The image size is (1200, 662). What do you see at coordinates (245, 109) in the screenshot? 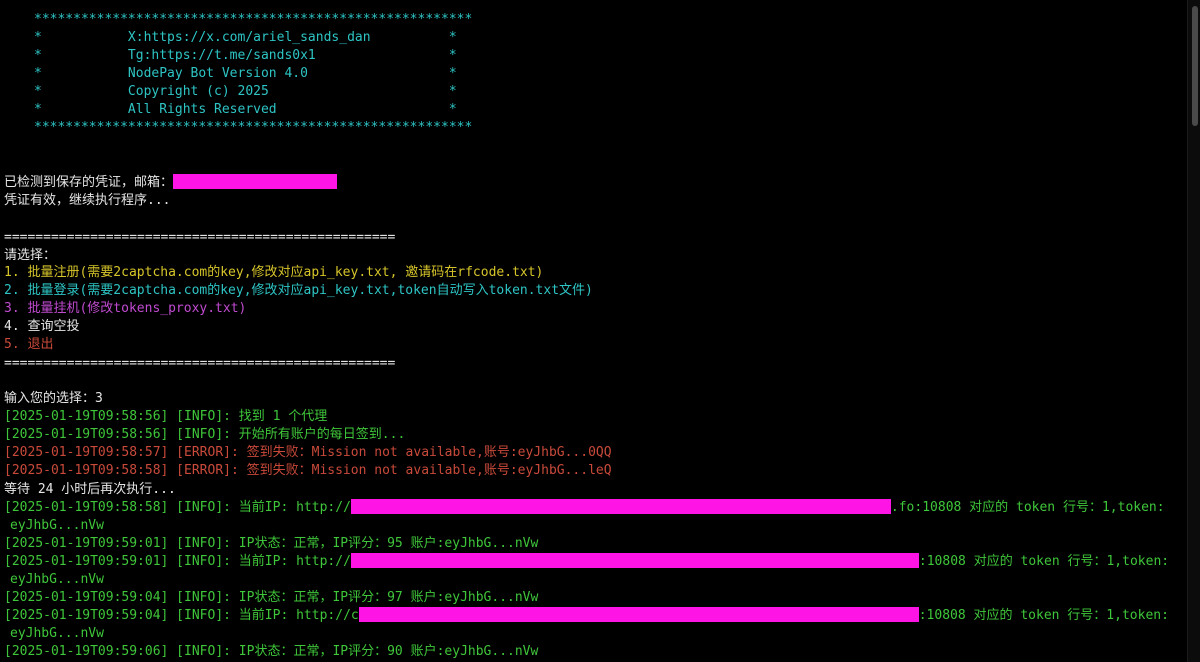
I see `banner-line-rights: * All Rights Reserved *` at bounding box center [245, 109].